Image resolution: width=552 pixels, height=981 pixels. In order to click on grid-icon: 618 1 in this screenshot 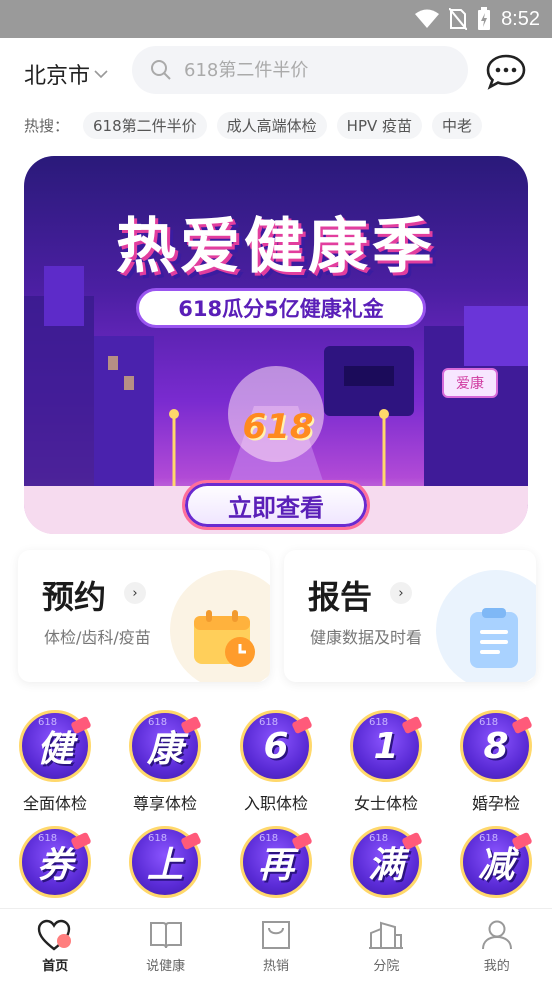, I will do `click(386, 746)`.